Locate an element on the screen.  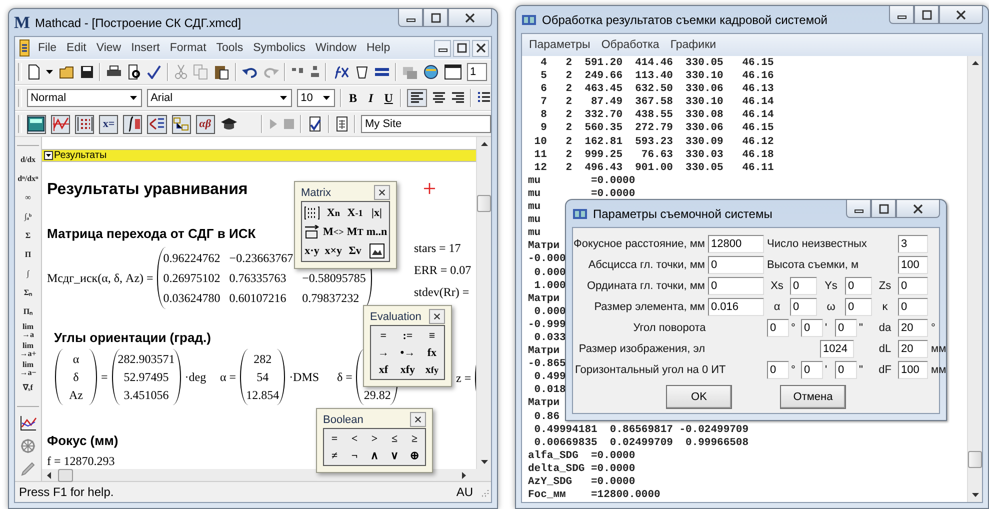
globe-icon is located at coordinates (431, 72).